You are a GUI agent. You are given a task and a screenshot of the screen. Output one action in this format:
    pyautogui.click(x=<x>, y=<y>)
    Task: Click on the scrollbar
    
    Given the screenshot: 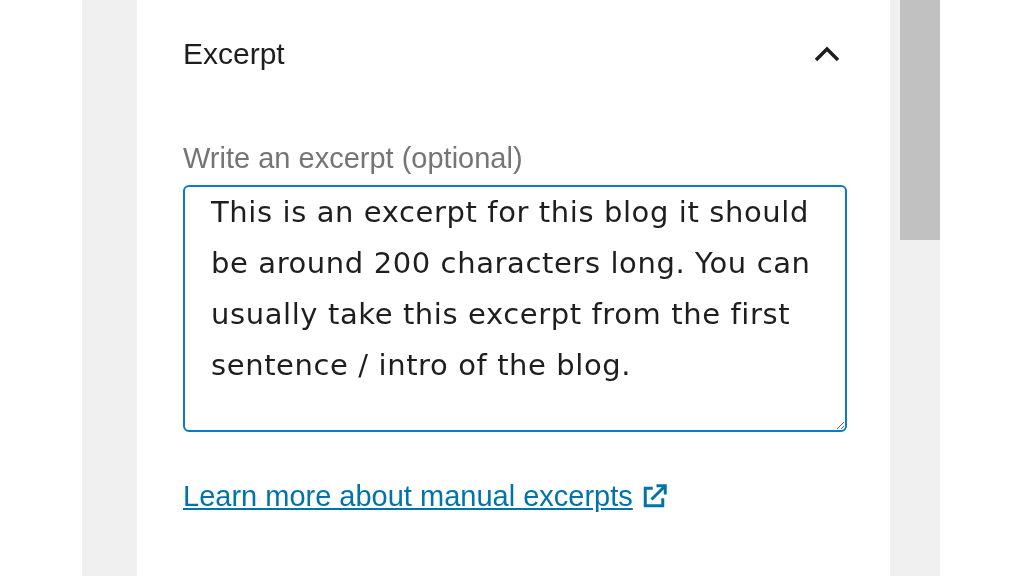 What is the action you would take?
    pyautogui.click(x=920, y=288)
    